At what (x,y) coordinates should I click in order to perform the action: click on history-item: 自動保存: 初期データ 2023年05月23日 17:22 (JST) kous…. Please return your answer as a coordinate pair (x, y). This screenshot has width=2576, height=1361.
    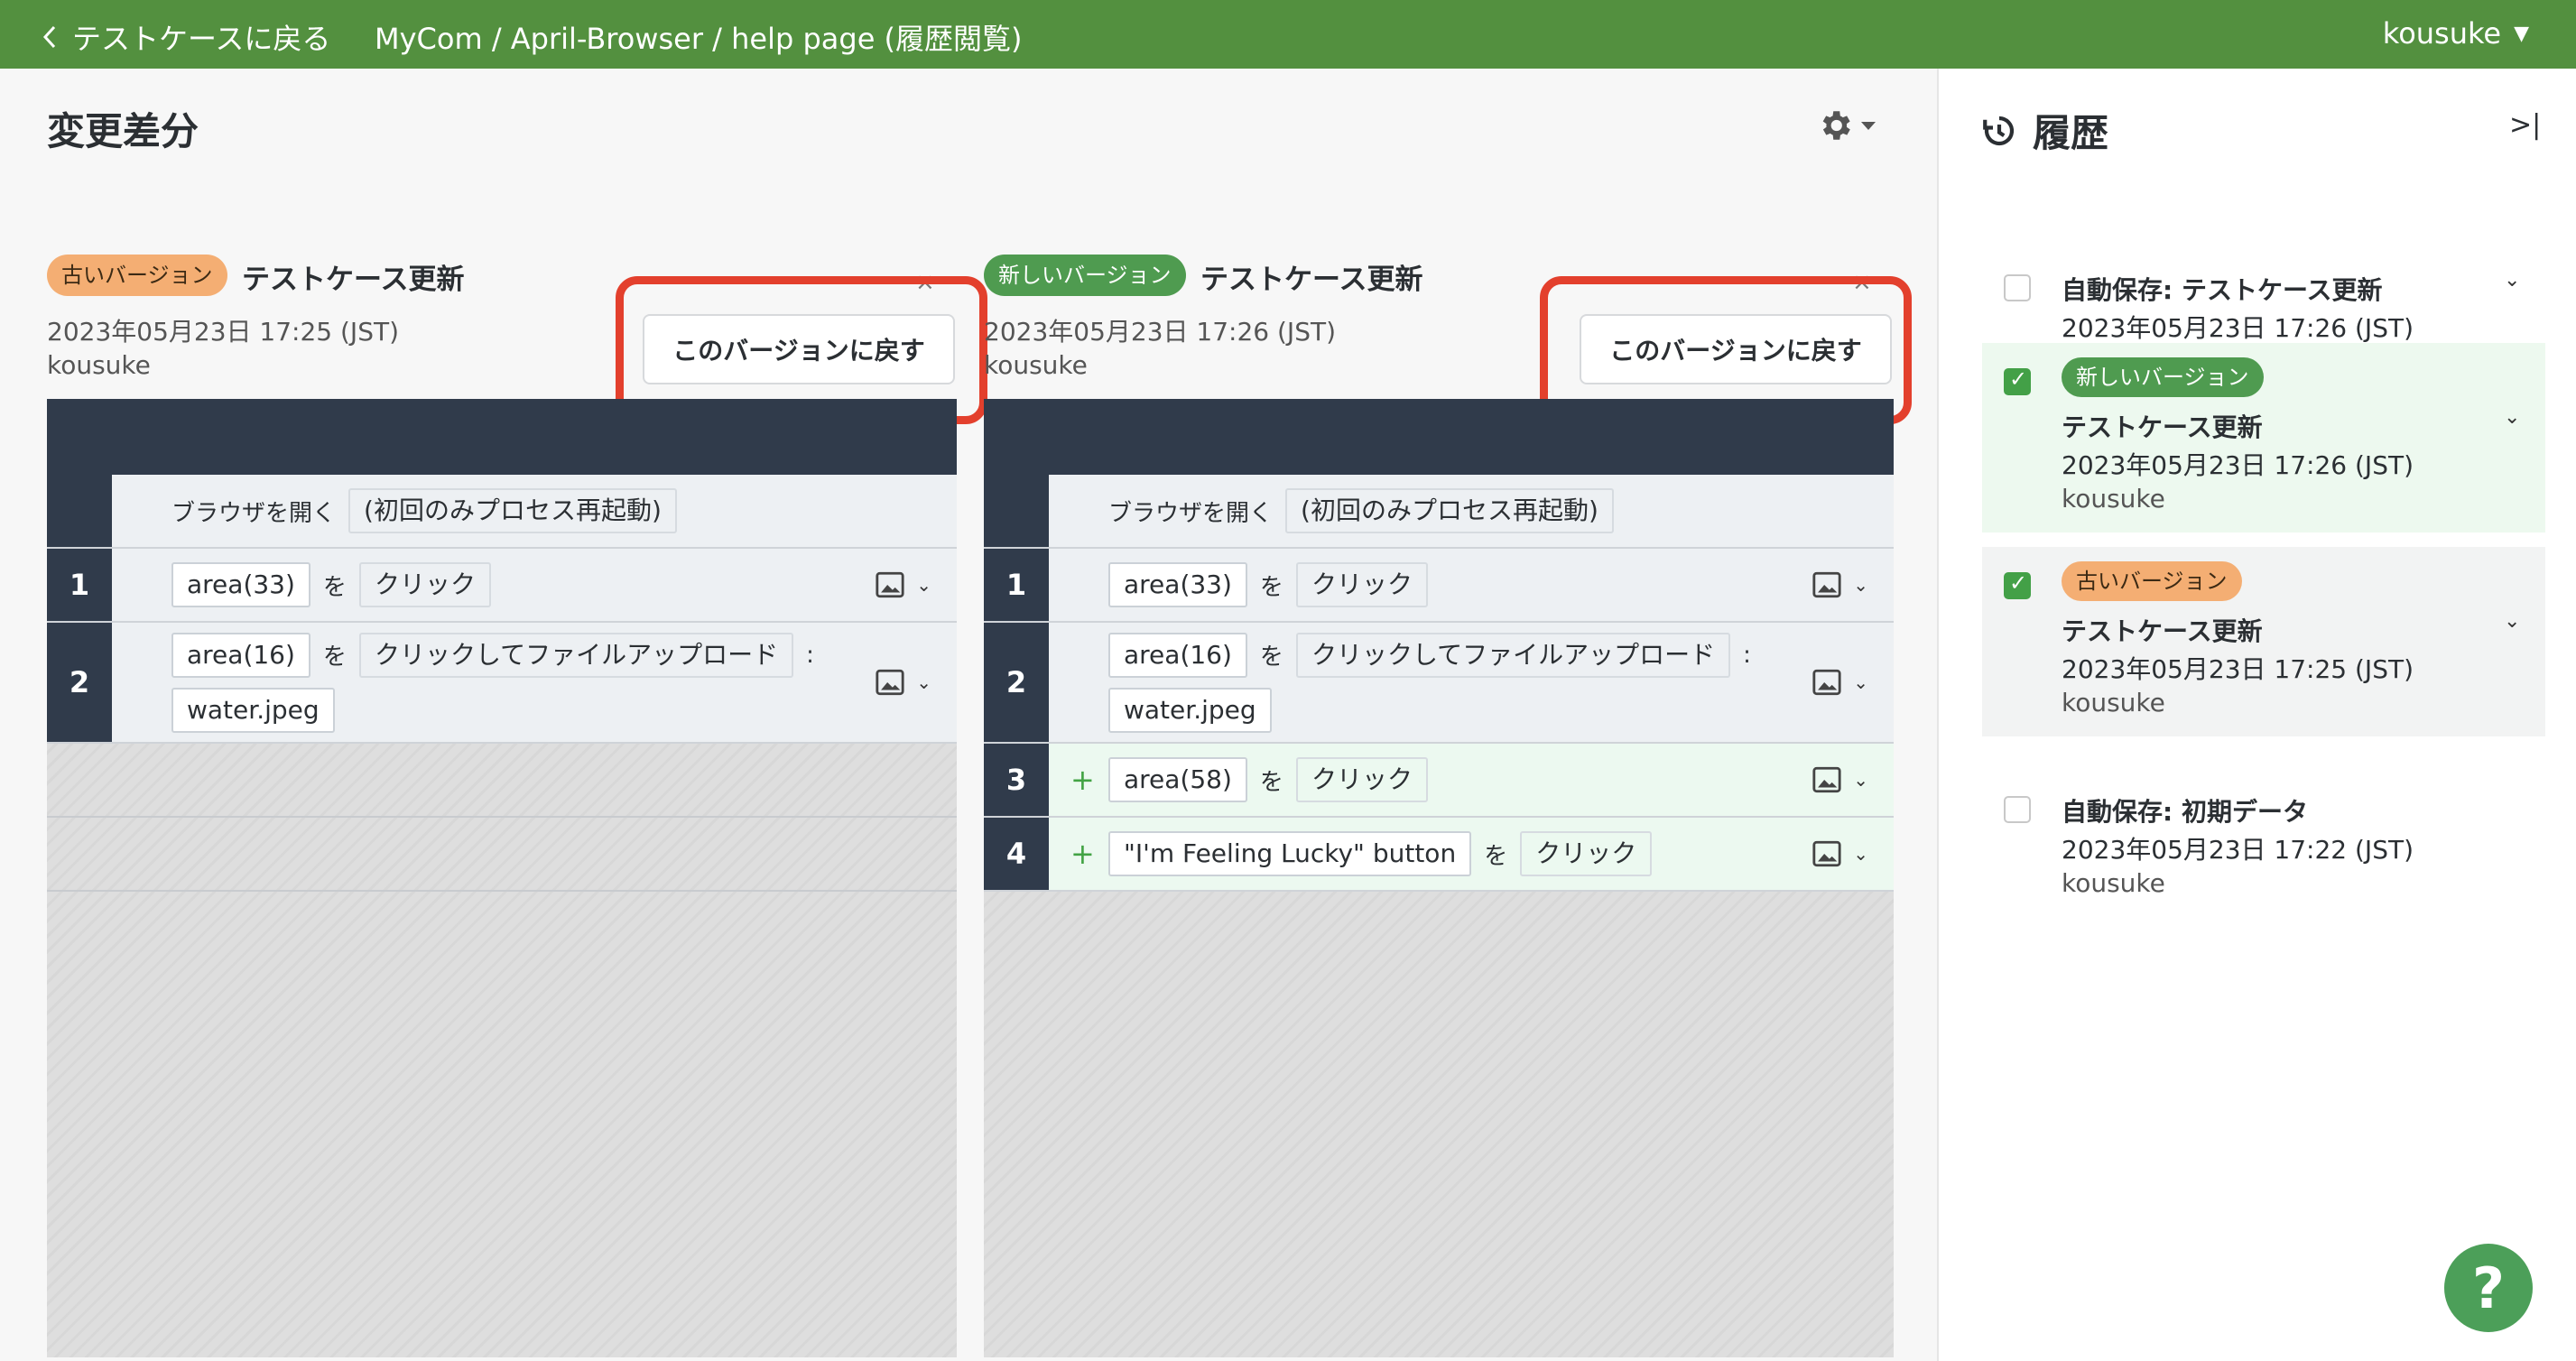
    Looking at the image, I should click on (2263, 853).